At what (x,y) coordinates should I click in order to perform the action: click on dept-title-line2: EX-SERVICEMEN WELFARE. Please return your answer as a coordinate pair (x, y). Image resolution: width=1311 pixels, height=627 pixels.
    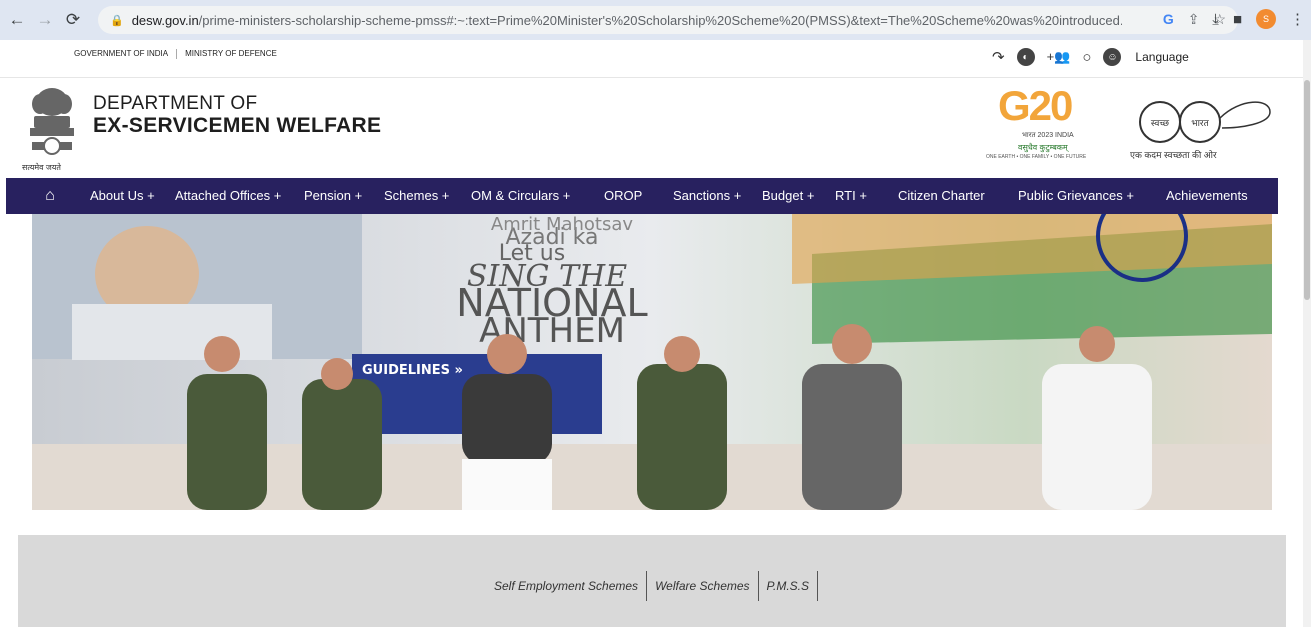
    Looking at the image, I should click on (237, 126).